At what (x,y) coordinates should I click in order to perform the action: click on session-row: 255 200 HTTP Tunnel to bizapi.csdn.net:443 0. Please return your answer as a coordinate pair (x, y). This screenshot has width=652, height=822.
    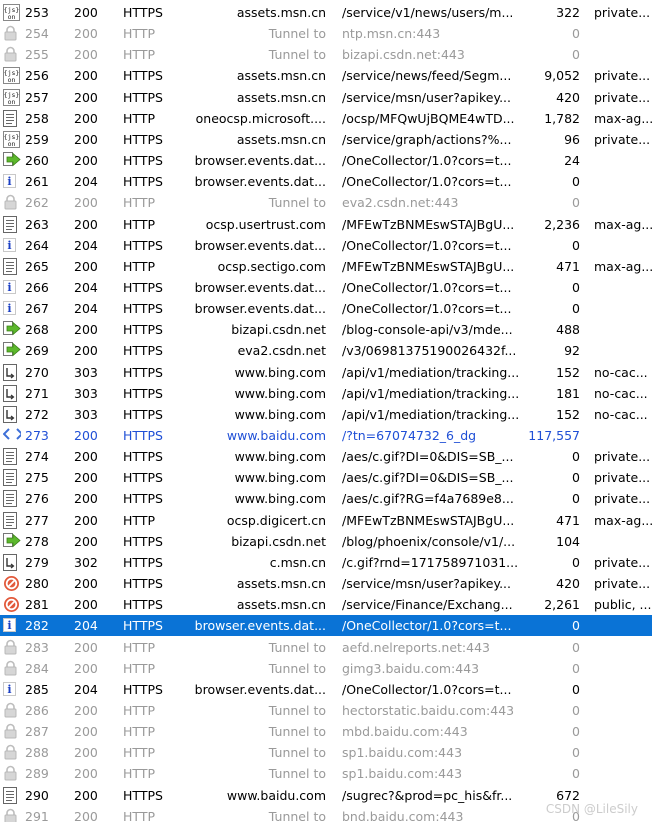
    Looking at the image, I should click on (326, 54).